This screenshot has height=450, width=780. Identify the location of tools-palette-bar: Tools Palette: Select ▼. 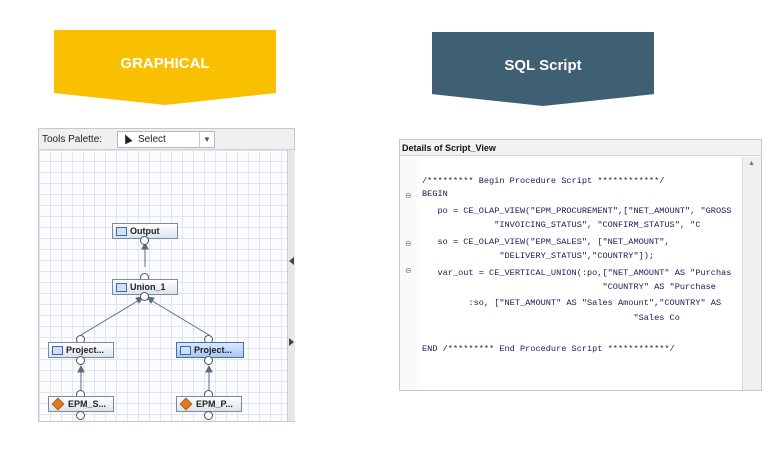
(166, 139).